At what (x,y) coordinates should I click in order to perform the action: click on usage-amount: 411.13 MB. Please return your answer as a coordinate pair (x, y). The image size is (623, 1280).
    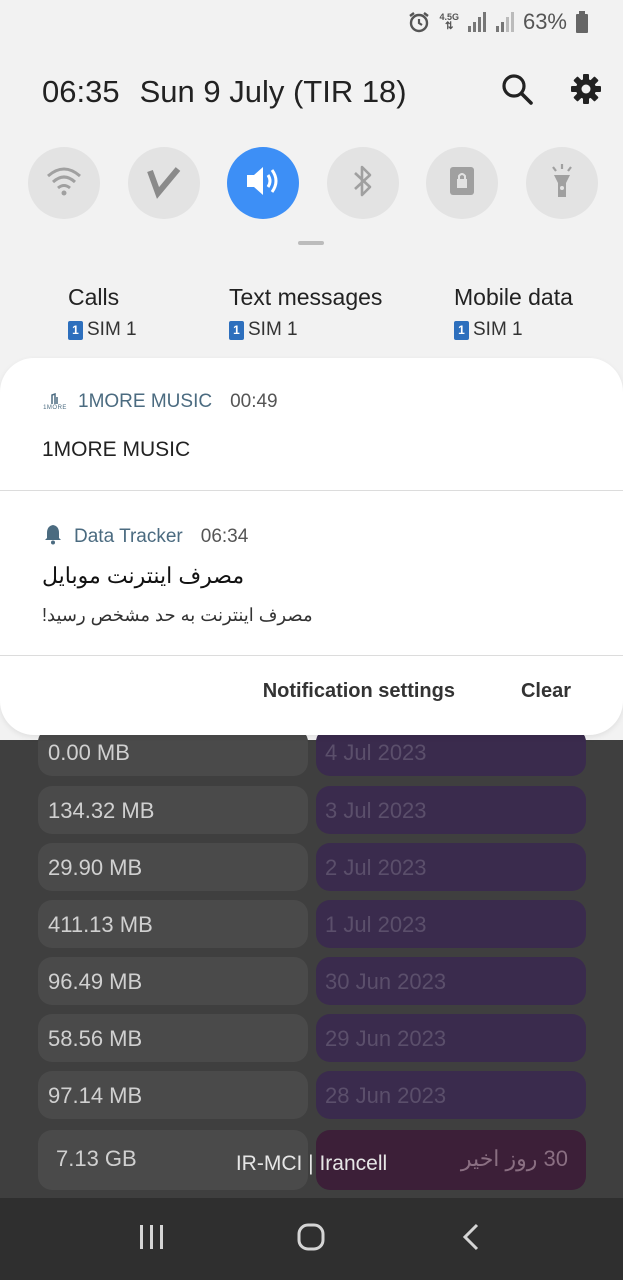
    Looking at the image, I should click on (173, 924).